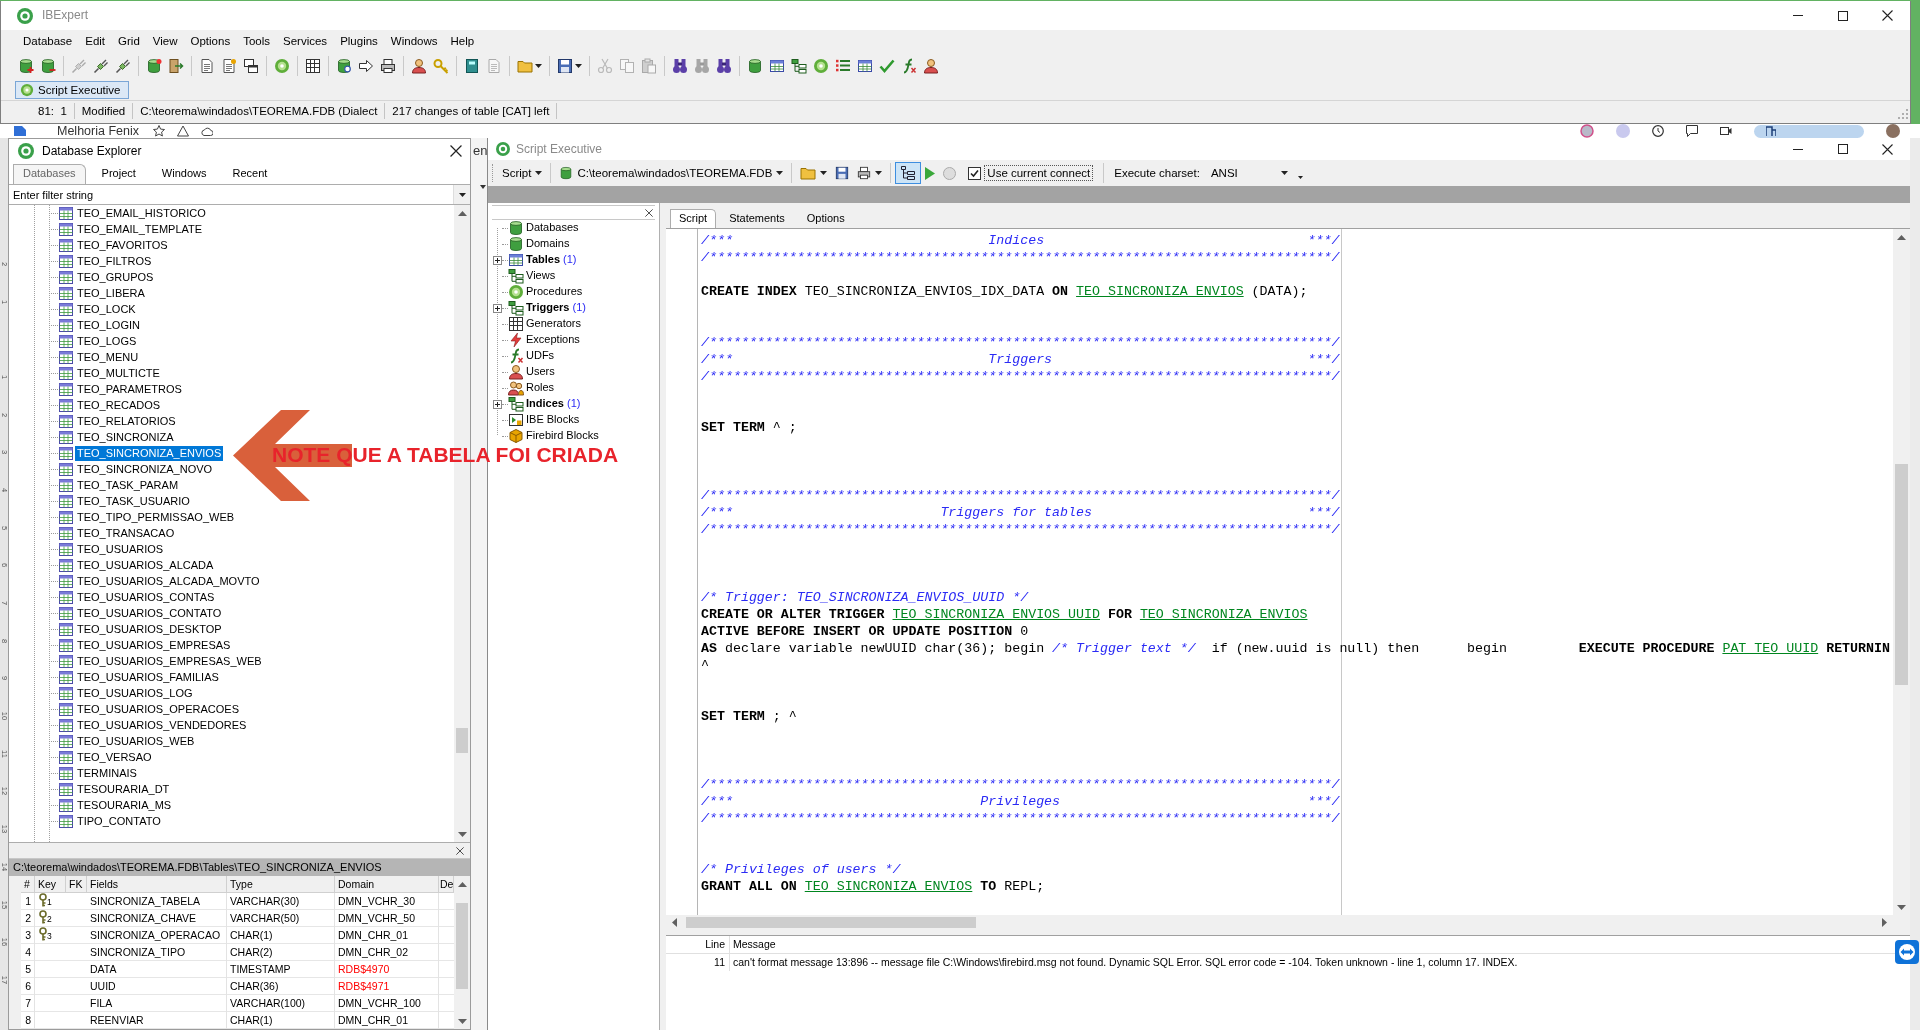 The height and width of the screenshot is (1030, 1920). Describe the element at coordinates (156, 517) in the screenshot. I see `tree-item: TEO_TIPO_PERMISSAO_WEB` at that location.